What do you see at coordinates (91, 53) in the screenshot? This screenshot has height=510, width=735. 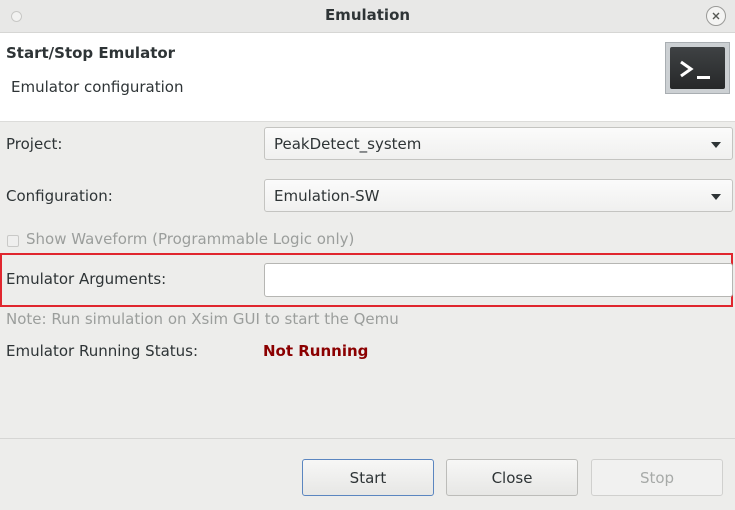 I see `dialog-title: Start/Stop Emulator` at bounding box center [91, 53].